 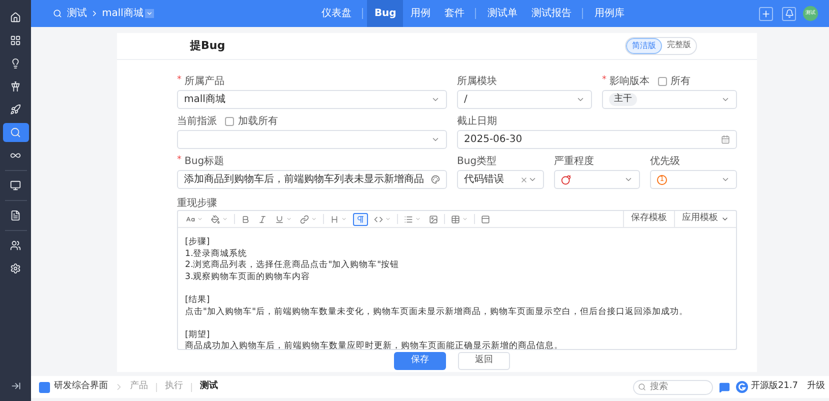 I want to click on field-label: Bug类型, so click(x=477, y=161).